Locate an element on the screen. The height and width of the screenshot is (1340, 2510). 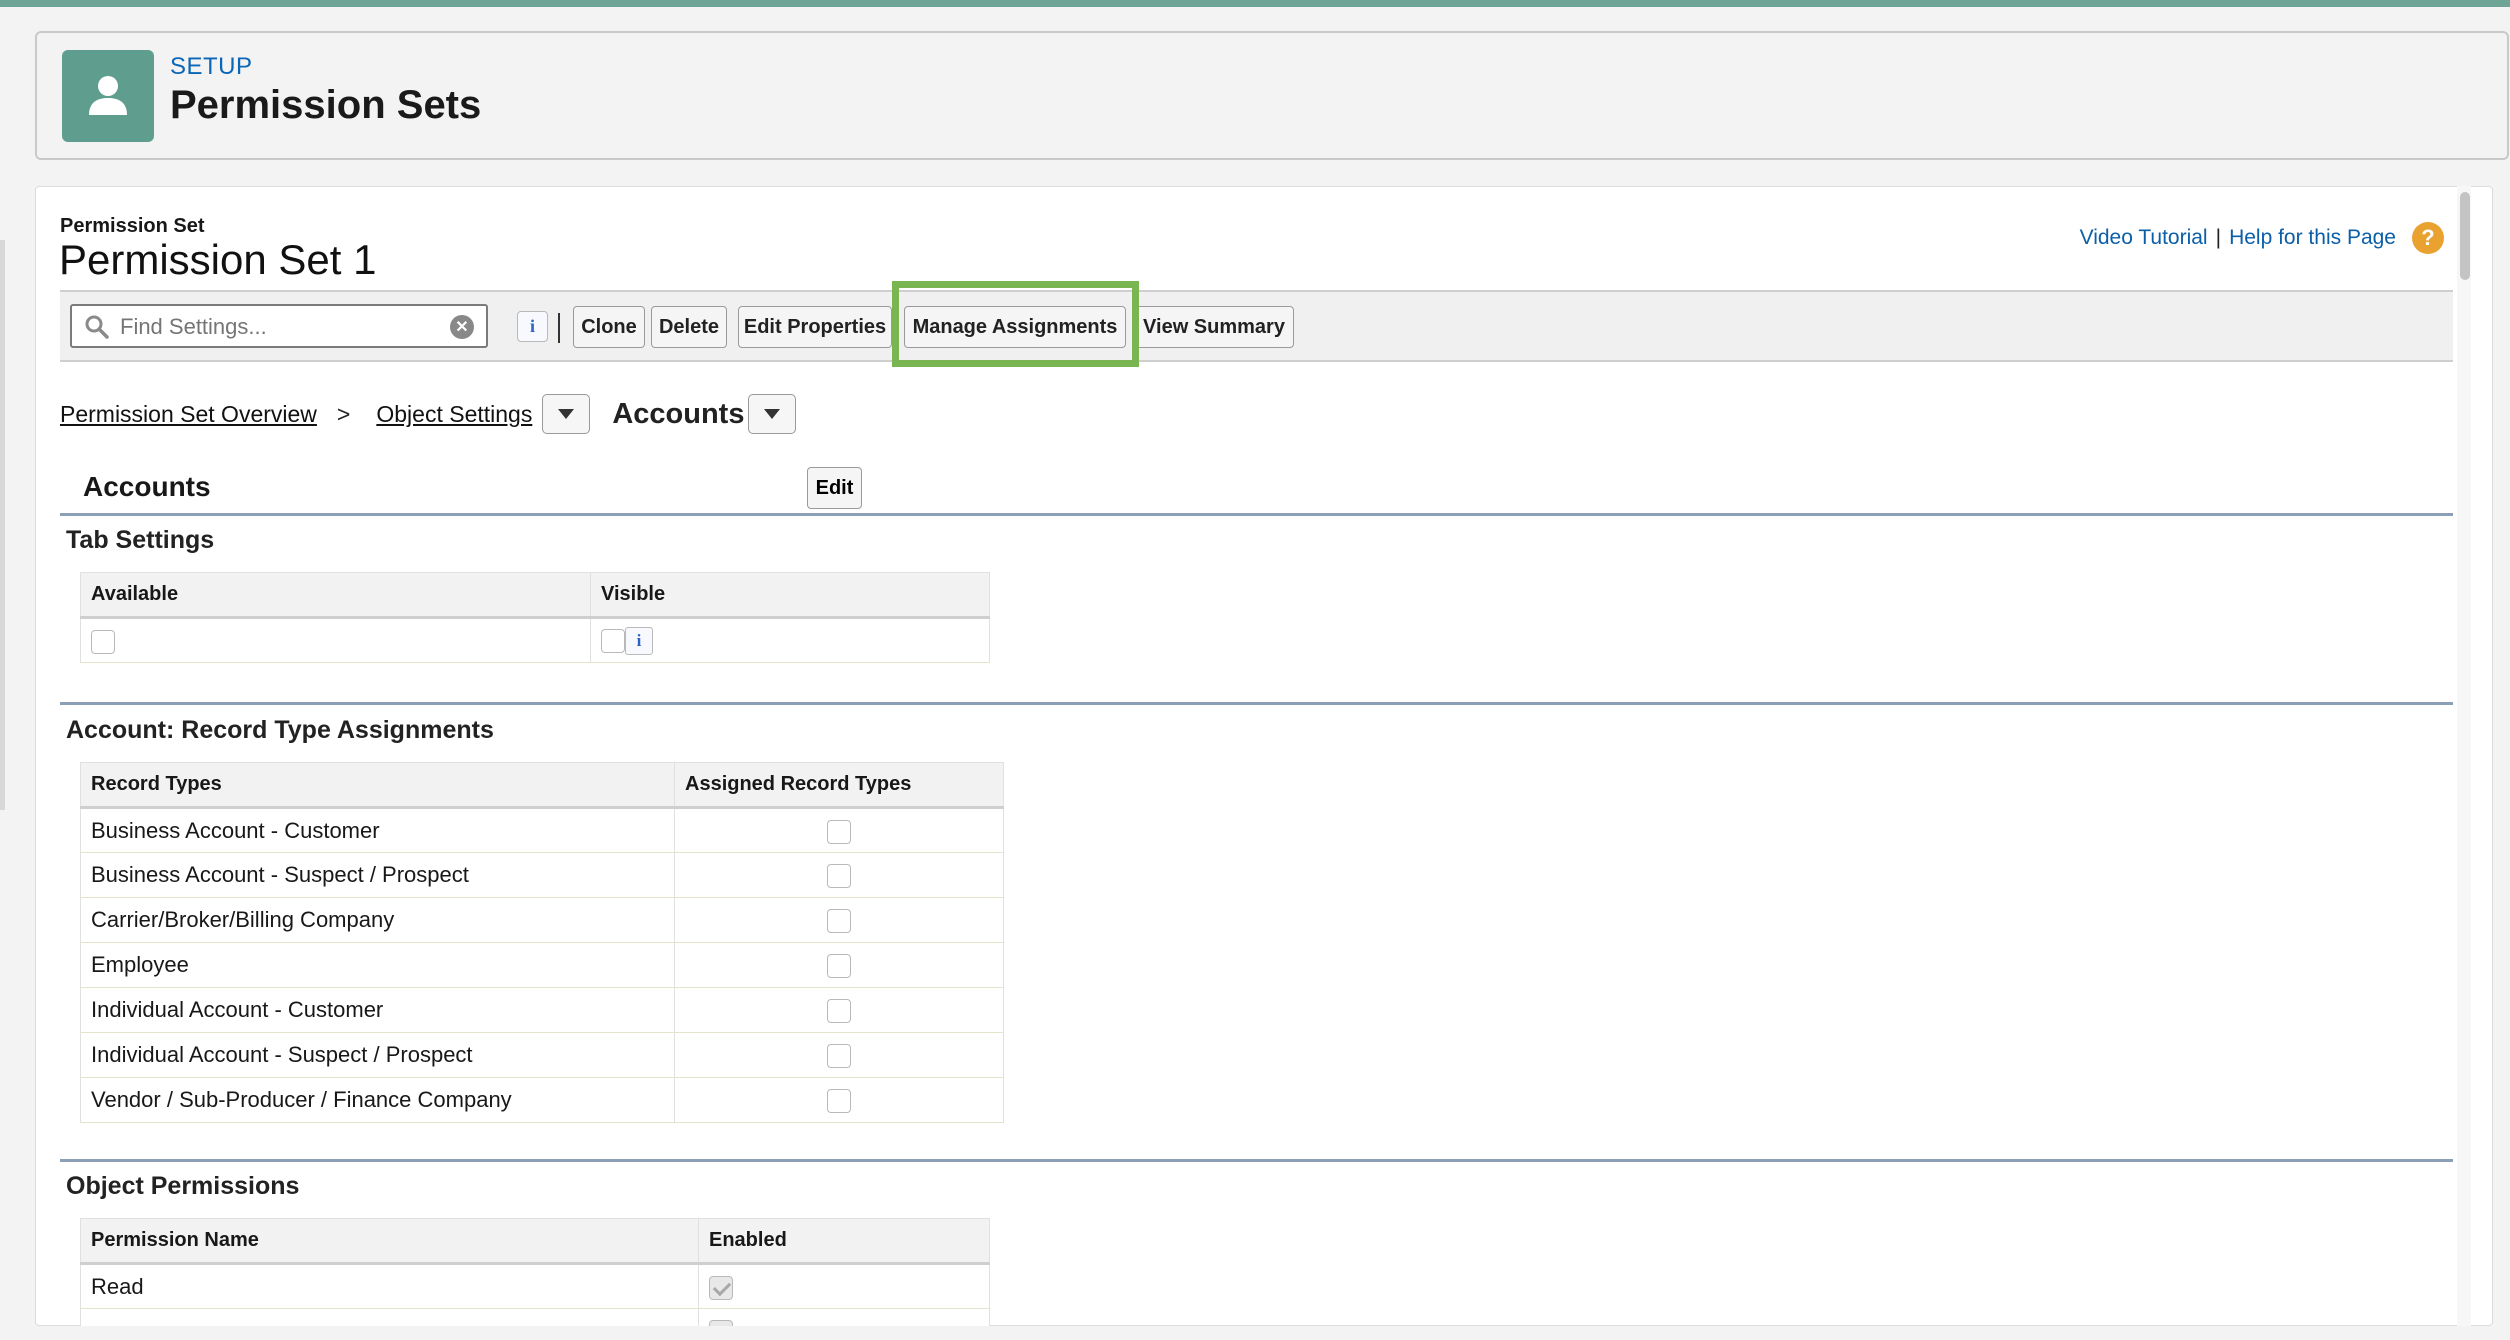
table-row: Employee is located at coordinates (542, 965).